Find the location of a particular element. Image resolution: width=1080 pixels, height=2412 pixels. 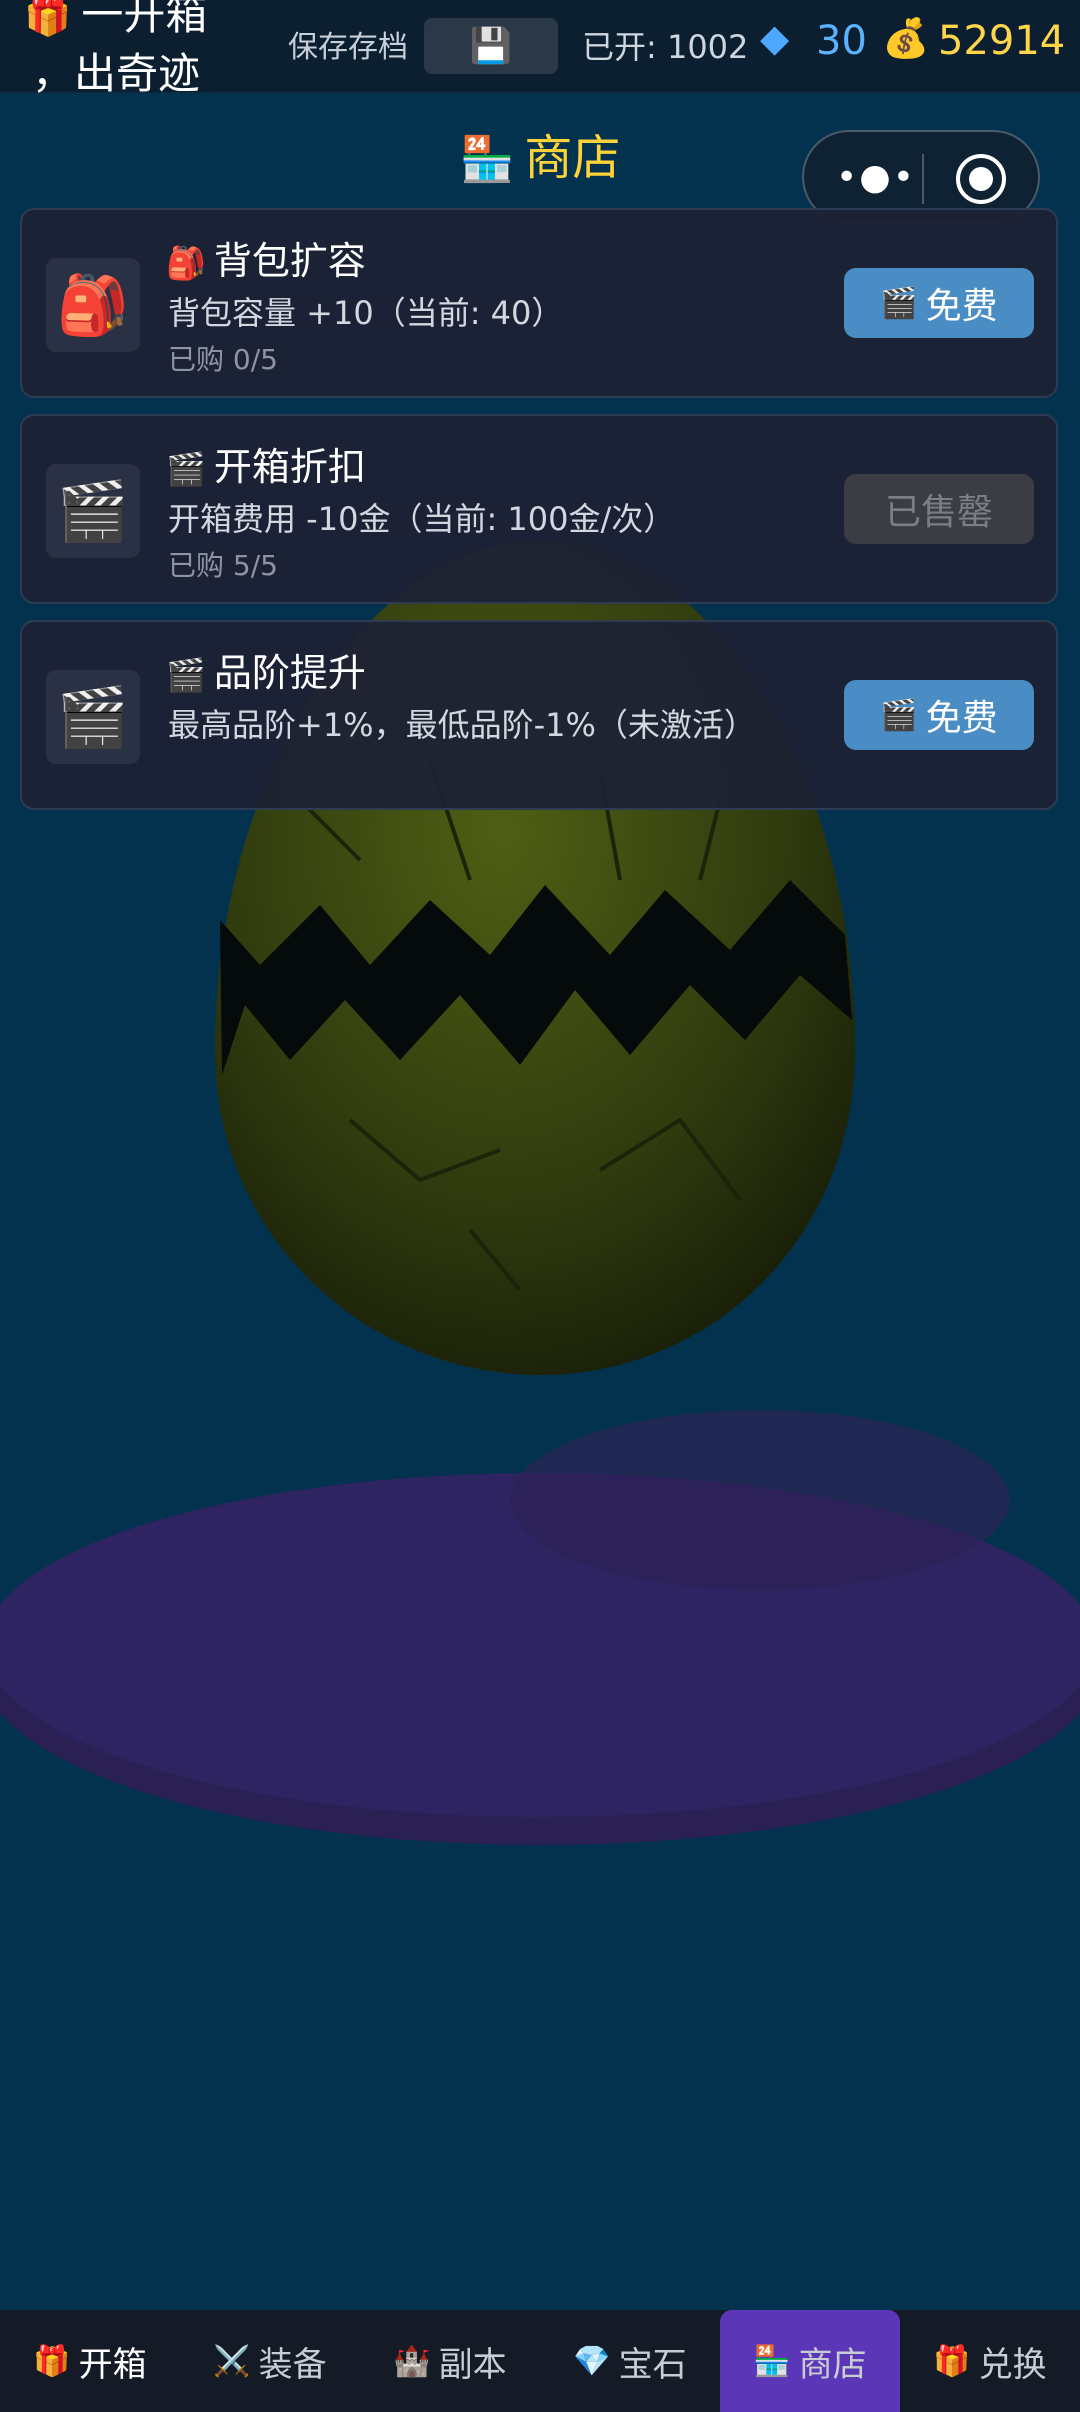

gem-count: 30 is located at coordinates (841, 41).